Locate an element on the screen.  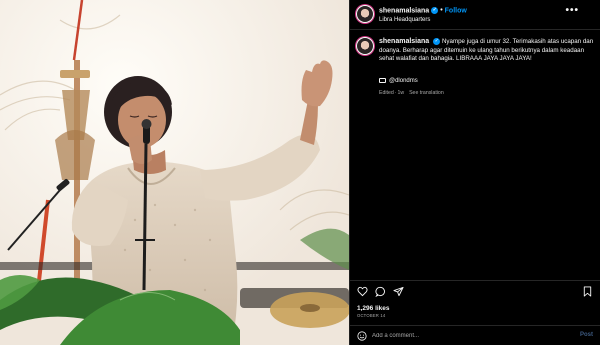
share-icon is located at coordinates (398, 291).